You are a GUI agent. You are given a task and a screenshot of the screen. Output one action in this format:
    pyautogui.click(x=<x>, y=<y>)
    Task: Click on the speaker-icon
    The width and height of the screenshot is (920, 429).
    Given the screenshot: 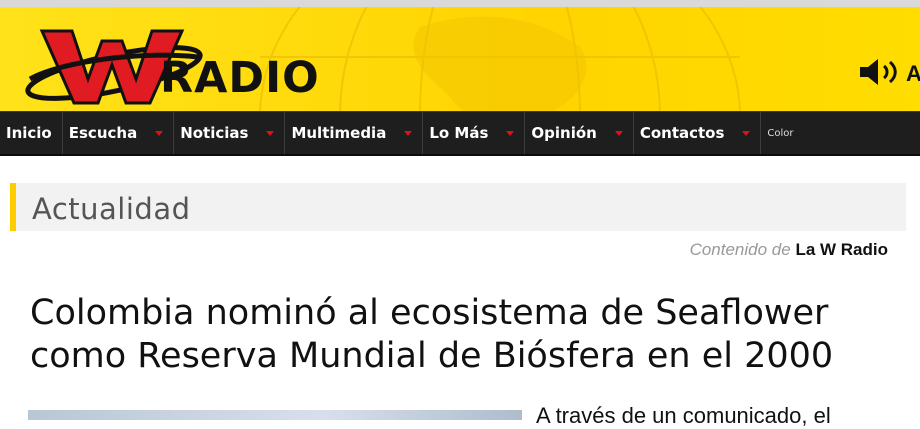 What is the action you would take?
    pyautogui.click(x=883, y=72)
    